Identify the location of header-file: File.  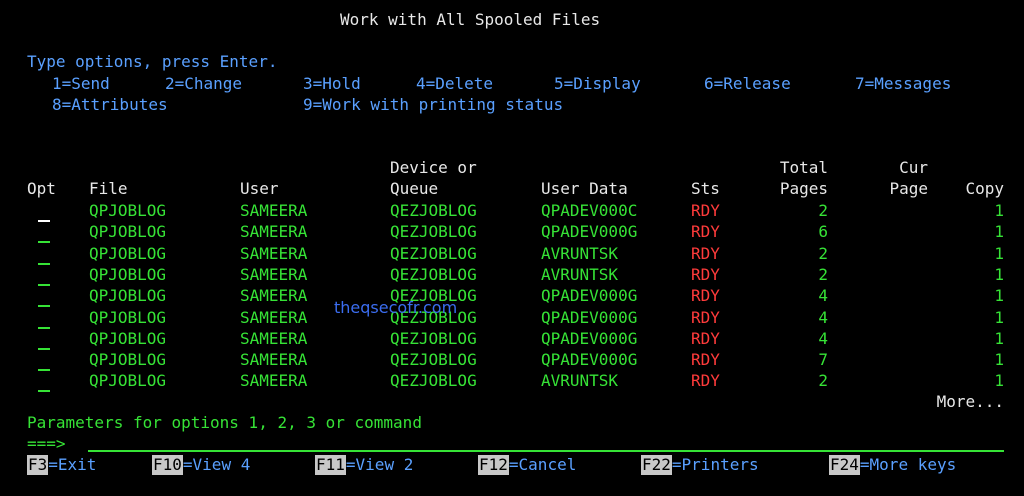
(108, 188).